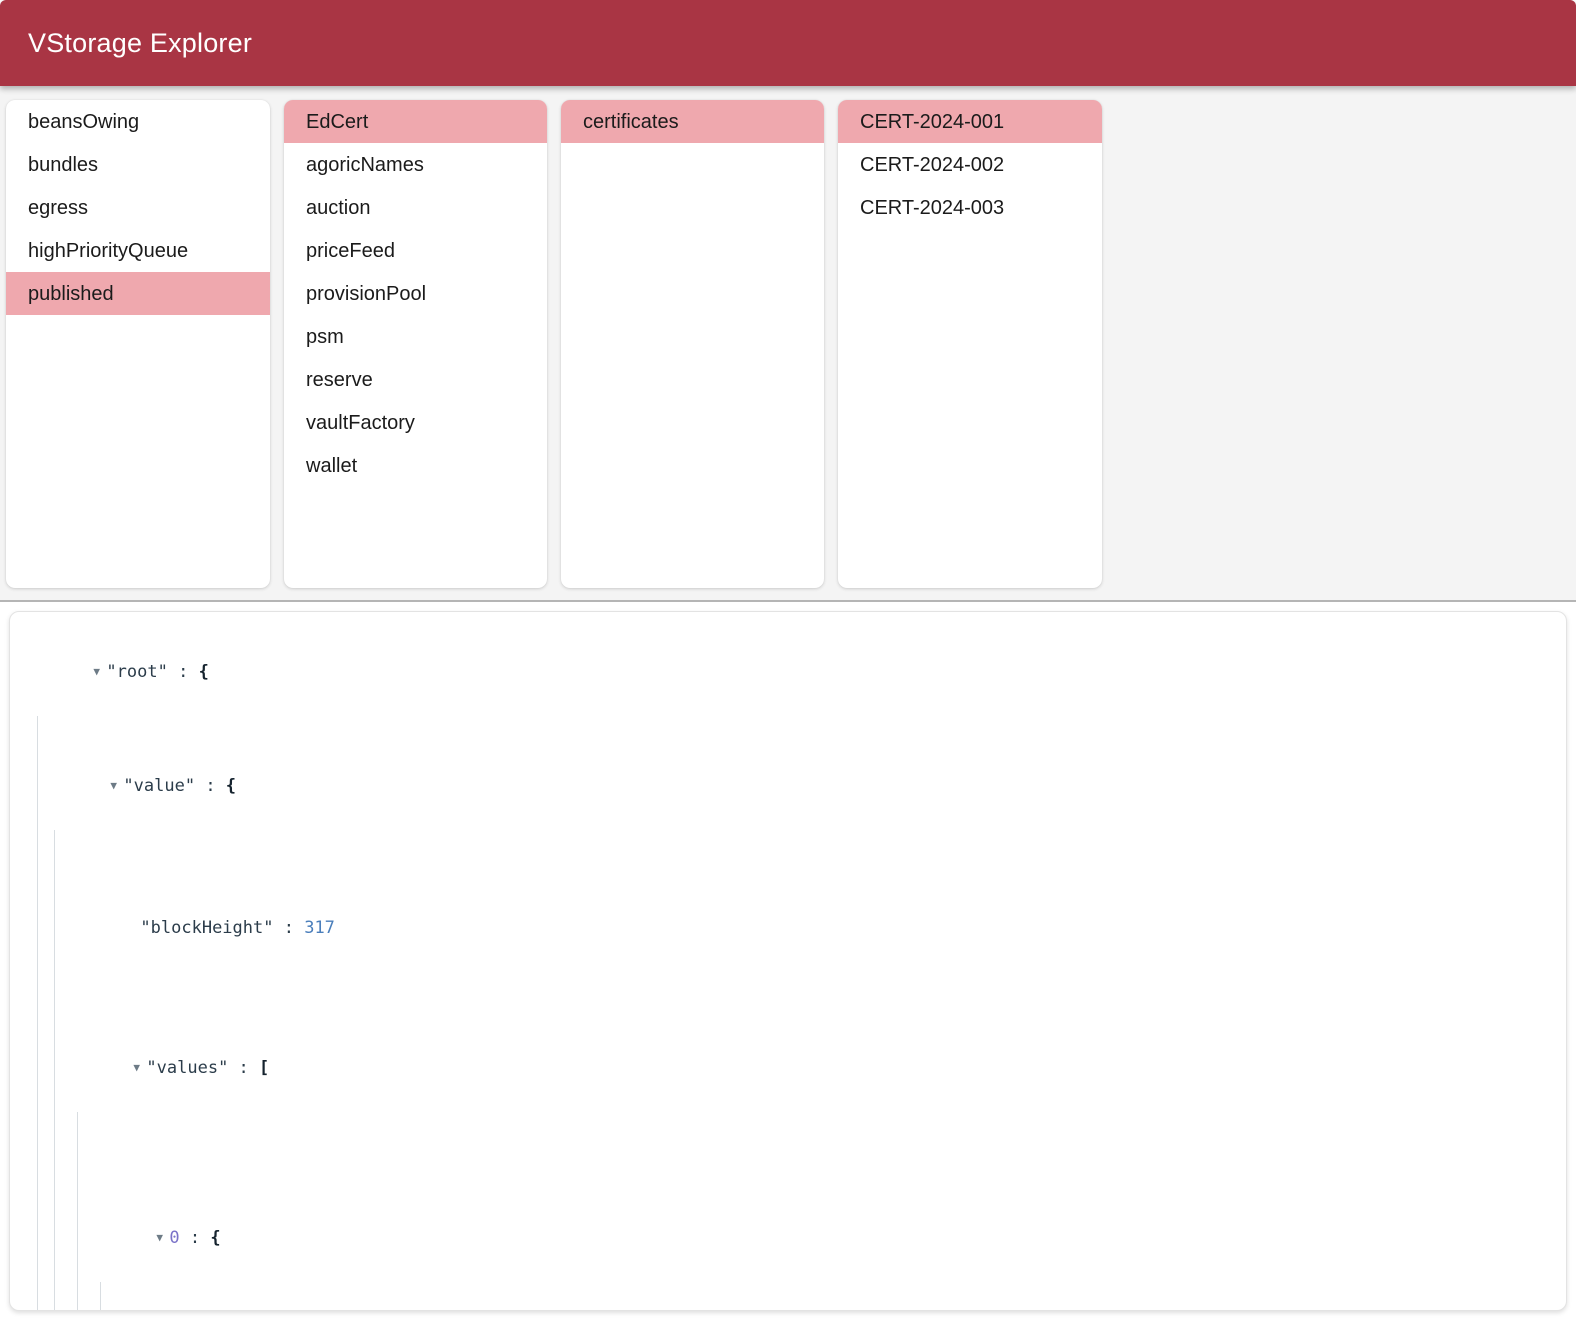 Image resolution: width=1576 pixels, height=1336 pixels. Describe the element at coordinates (415, 164) in the screenshot. I see `list-item: agoricNames` at that location.